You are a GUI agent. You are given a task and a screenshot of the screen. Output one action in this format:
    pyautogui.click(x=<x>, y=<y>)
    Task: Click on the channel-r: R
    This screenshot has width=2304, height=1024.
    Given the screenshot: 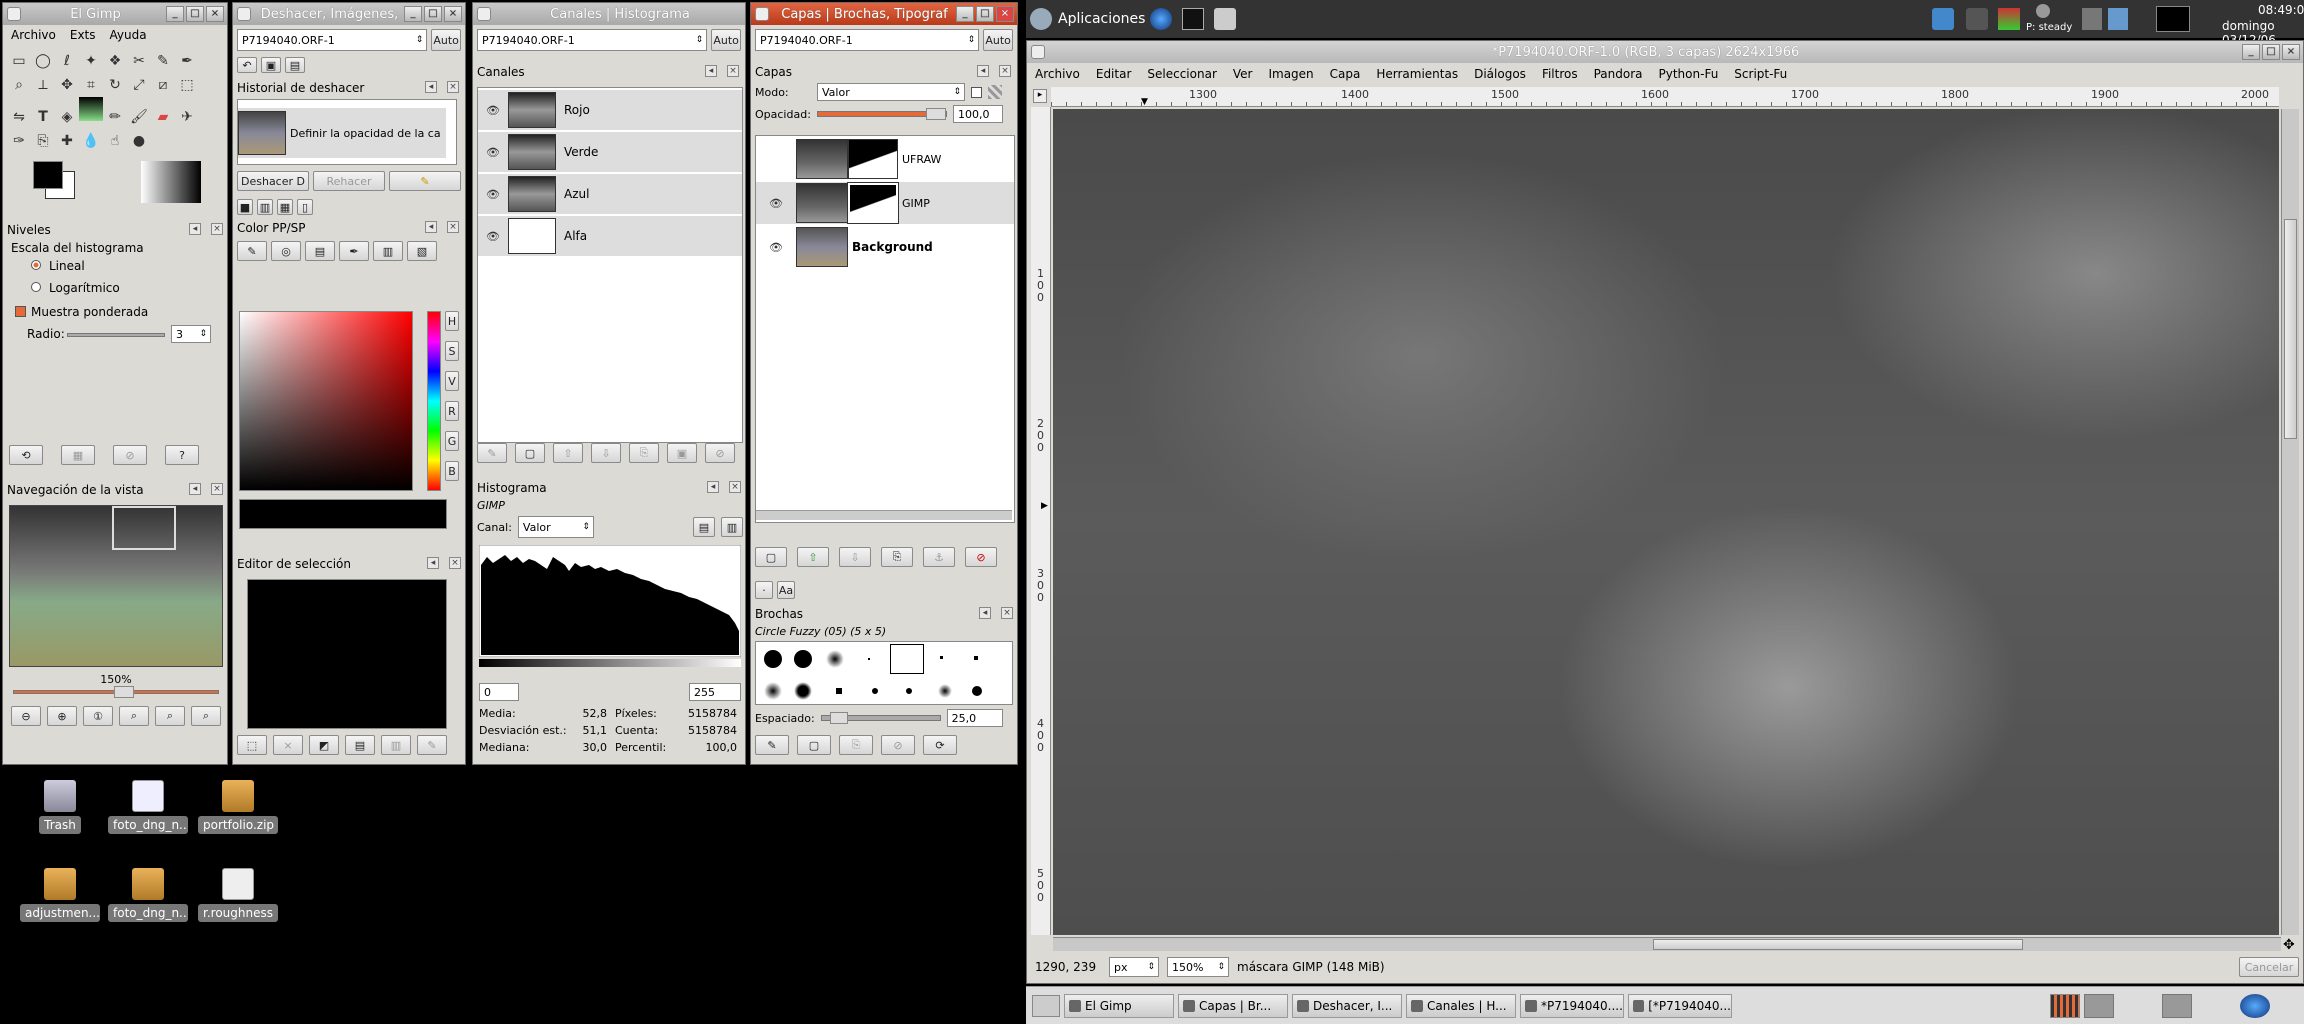 What is the action you would take?
    pyautogui.click(x=452, y=411)
    